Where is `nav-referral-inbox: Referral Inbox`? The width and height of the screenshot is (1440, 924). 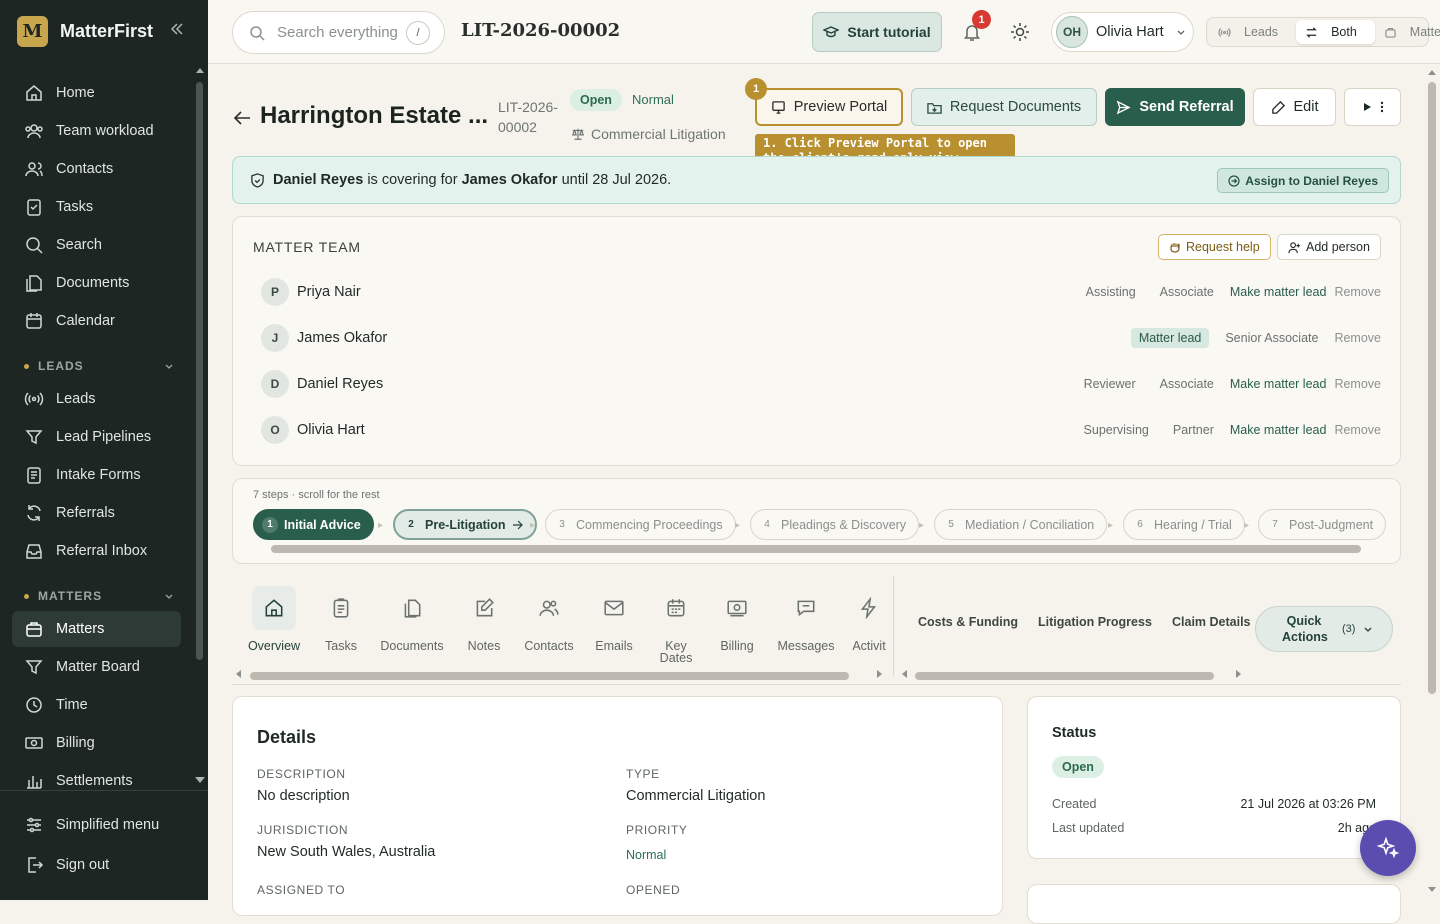
nav-referral-inbox: Referral Inbox is located at coordinates (96, 551).